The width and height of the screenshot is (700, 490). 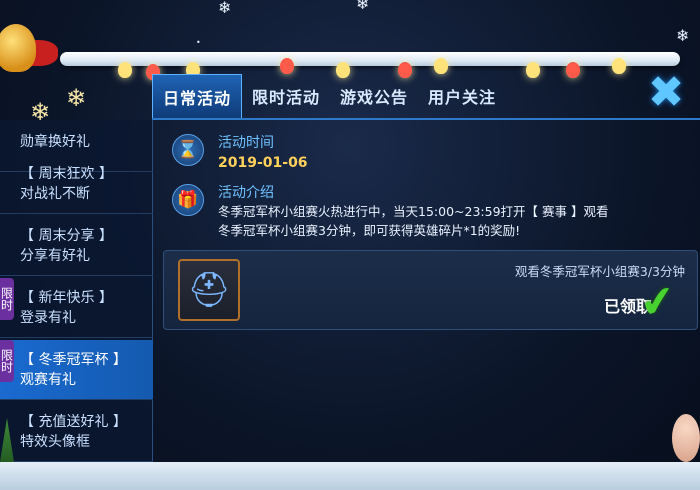 I want to click on gift-icon: 🎁, so click(x=188, y=200).